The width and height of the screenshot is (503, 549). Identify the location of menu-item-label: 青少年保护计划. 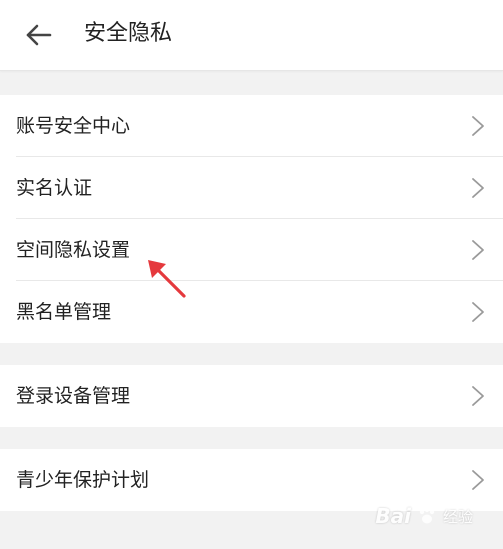
(83, 480).